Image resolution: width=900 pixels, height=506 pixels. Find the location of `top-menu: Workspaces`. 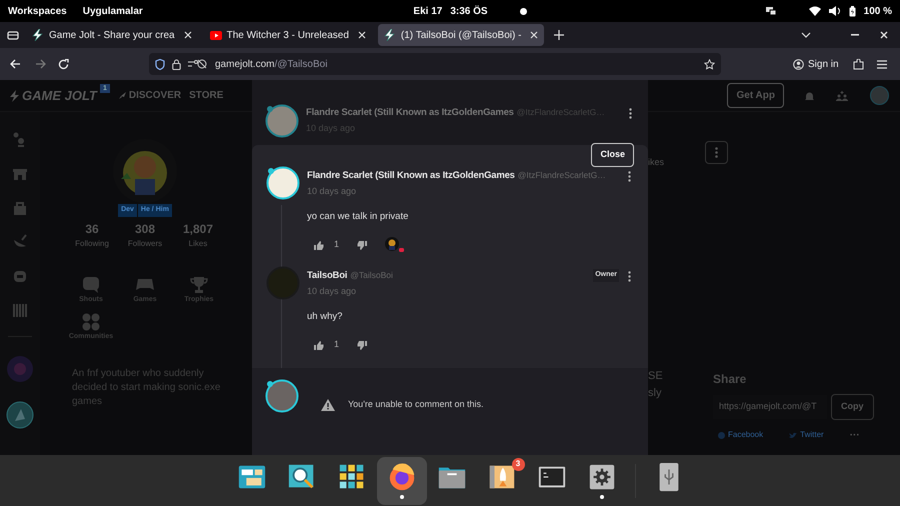

top-menu: Workspaces is located at coordinates (37, 11).